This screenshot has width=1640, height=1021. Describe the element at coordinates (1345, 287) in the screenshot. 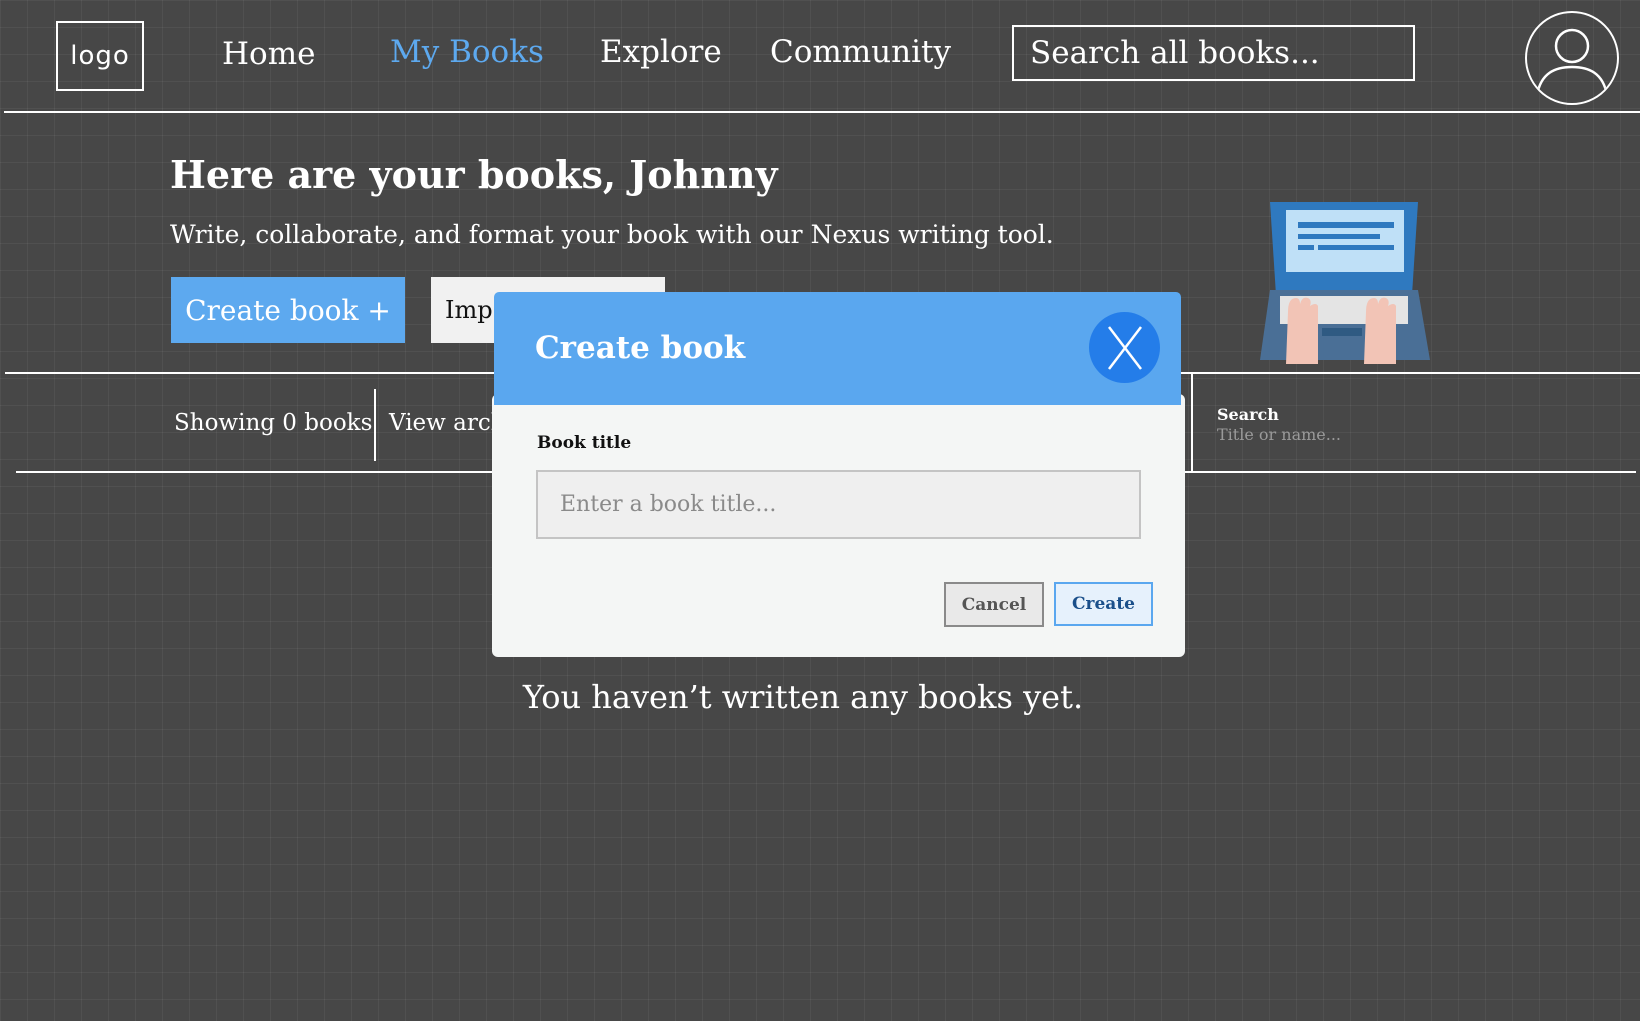

I see `laptop-typing-icon` at that location.